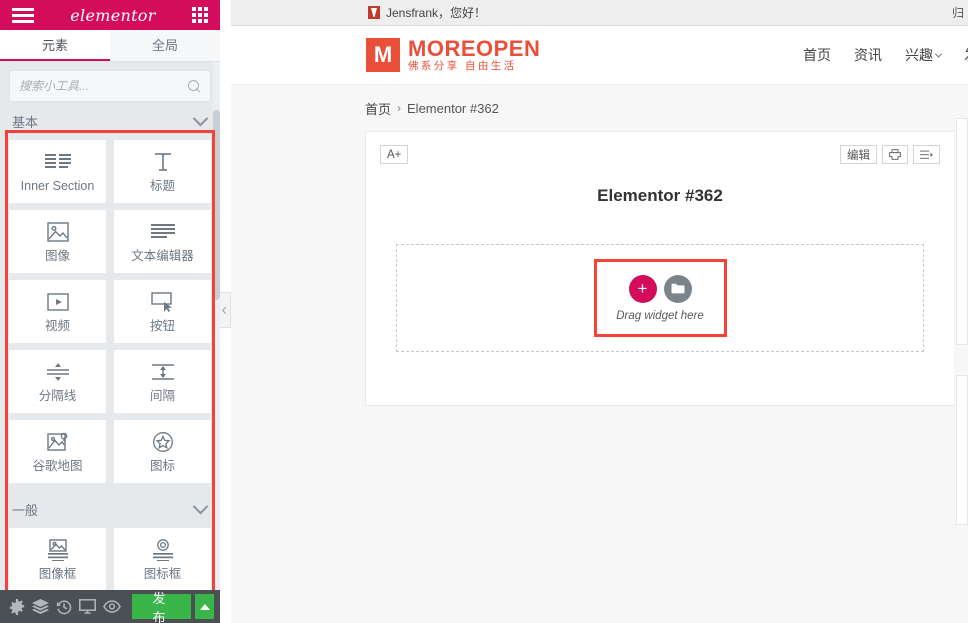 This screenshot has width=968, height=623. I want to click on widget-grid-general: 图像框 图标框, so click(110, 559).